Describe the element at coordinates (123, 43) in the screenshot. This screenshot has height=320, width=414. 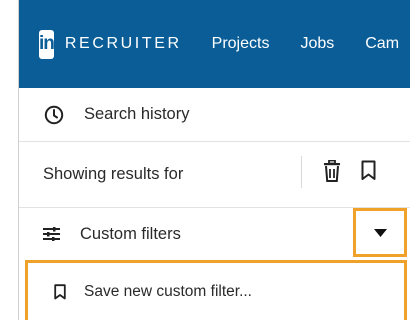
I see `brand-name: RECRUITER` at that location.